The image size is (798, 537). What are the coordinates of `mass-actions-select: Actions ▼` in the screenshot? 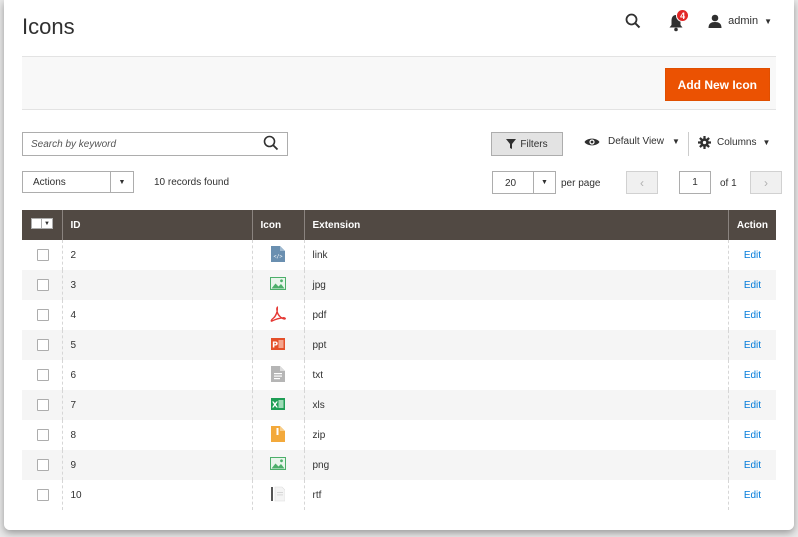 It's located at (78, 182).